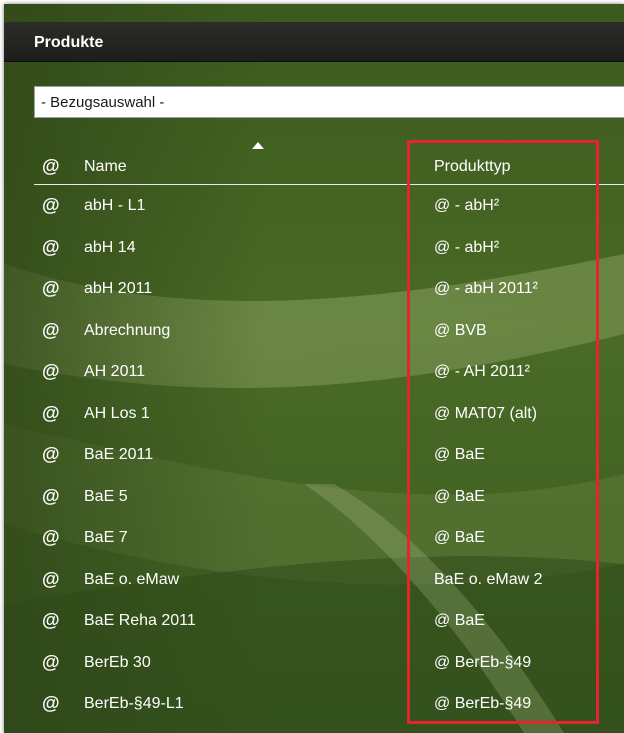 Image resolution: width=624 pixels, height=733 pixels. Describe the element at coordinates (115, 205) in the screenshot. I see `product-name: abH - L1` at that location.